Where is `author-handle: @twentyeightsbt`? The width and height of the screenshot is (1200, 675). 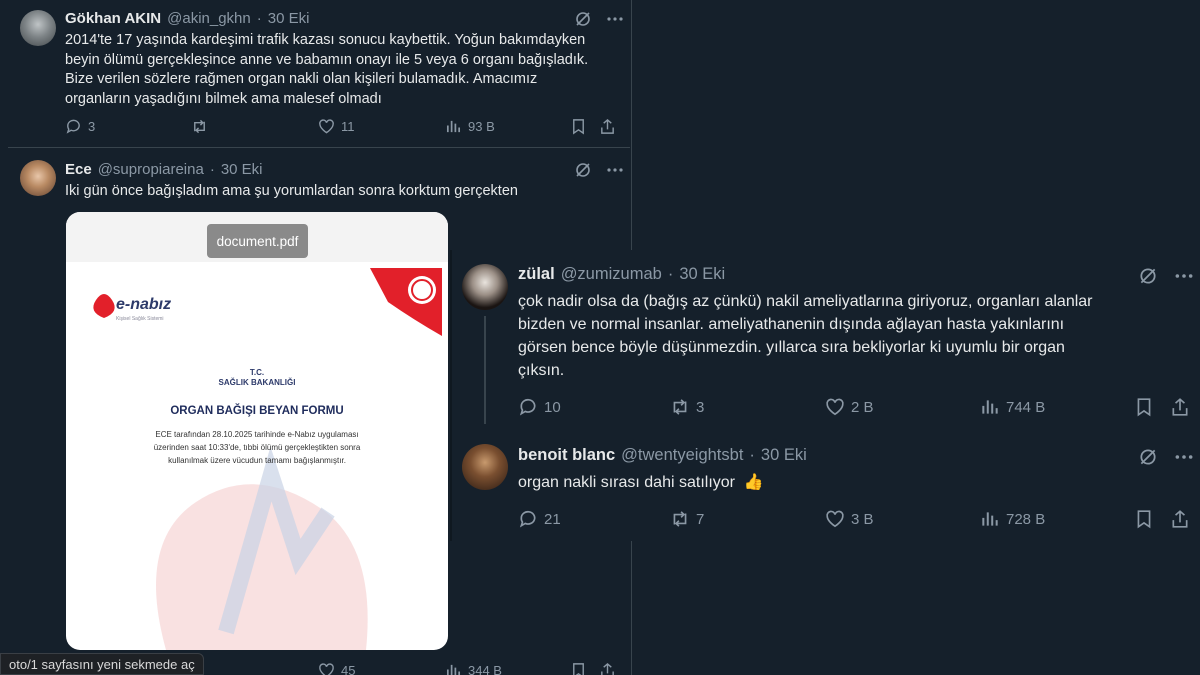 author-handle: @twentyeightsbt is located at coordinates (682, 455).